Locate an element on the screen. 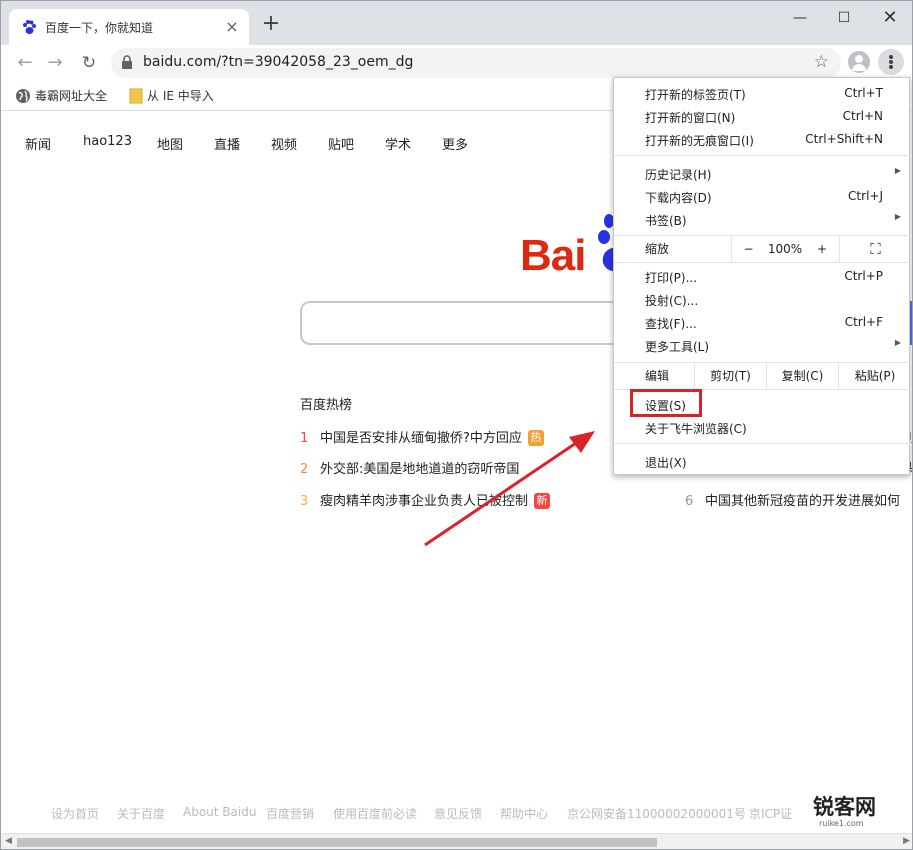 Image resolution: width=913 pixels, height=850 pixels. zoom-in-button: + is located at coordinates (822, 249).